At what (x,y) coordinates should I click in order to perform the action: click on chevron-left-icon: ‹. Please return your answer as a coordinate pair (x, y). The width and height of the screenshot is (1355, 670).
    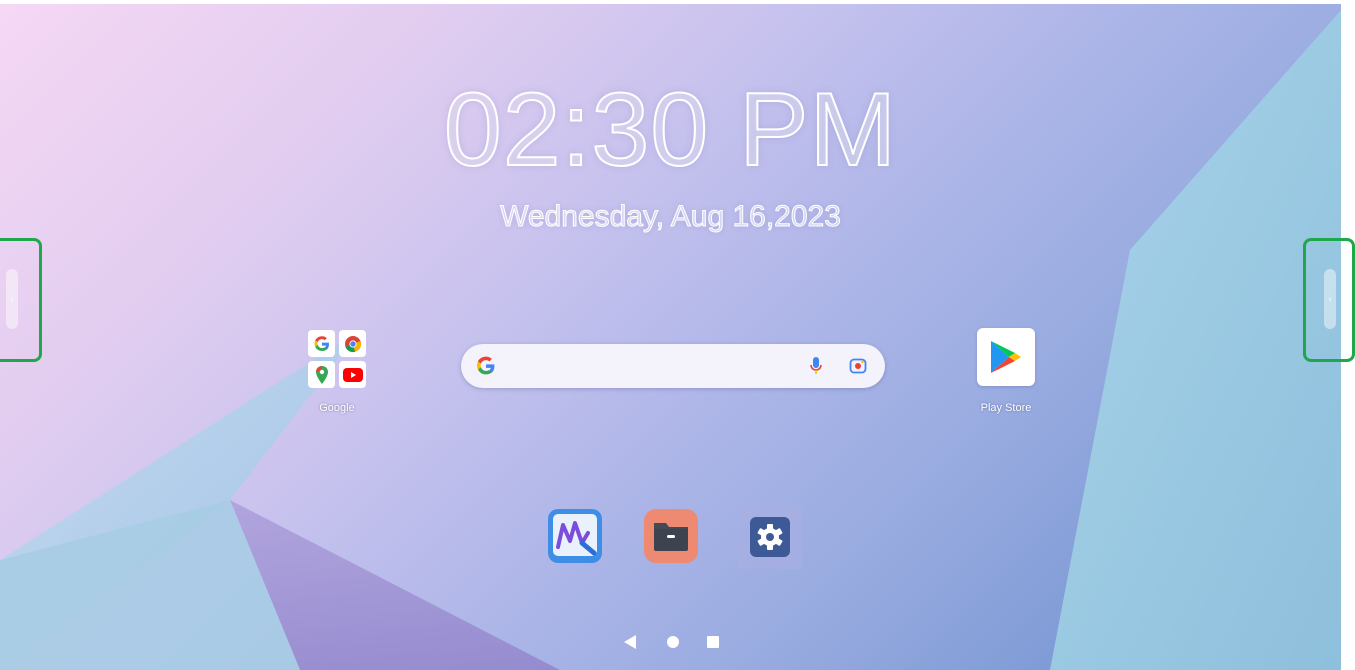
    Looking at the image, I should click on (1330, 299).